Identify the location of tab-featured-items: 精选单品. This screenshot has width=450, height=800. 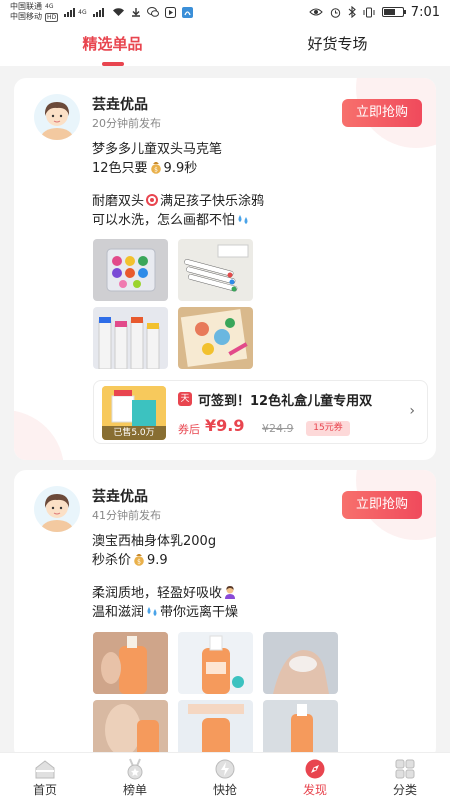
(112, 45).